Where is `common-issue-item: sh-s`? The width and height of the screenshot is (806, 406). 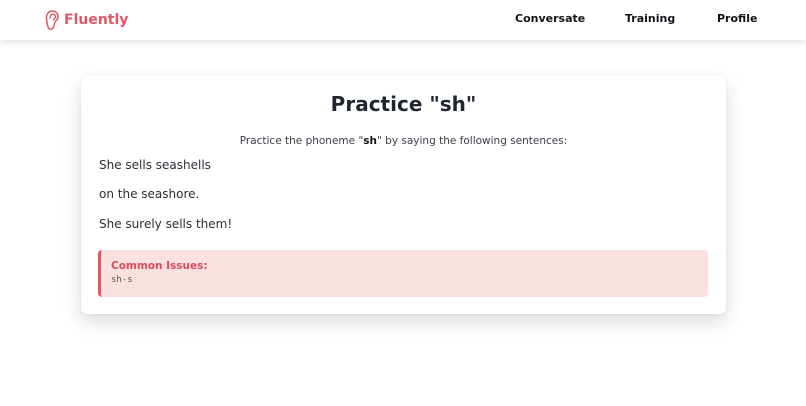 common-issue-item: sh-s is located at coordinates (122, 280).